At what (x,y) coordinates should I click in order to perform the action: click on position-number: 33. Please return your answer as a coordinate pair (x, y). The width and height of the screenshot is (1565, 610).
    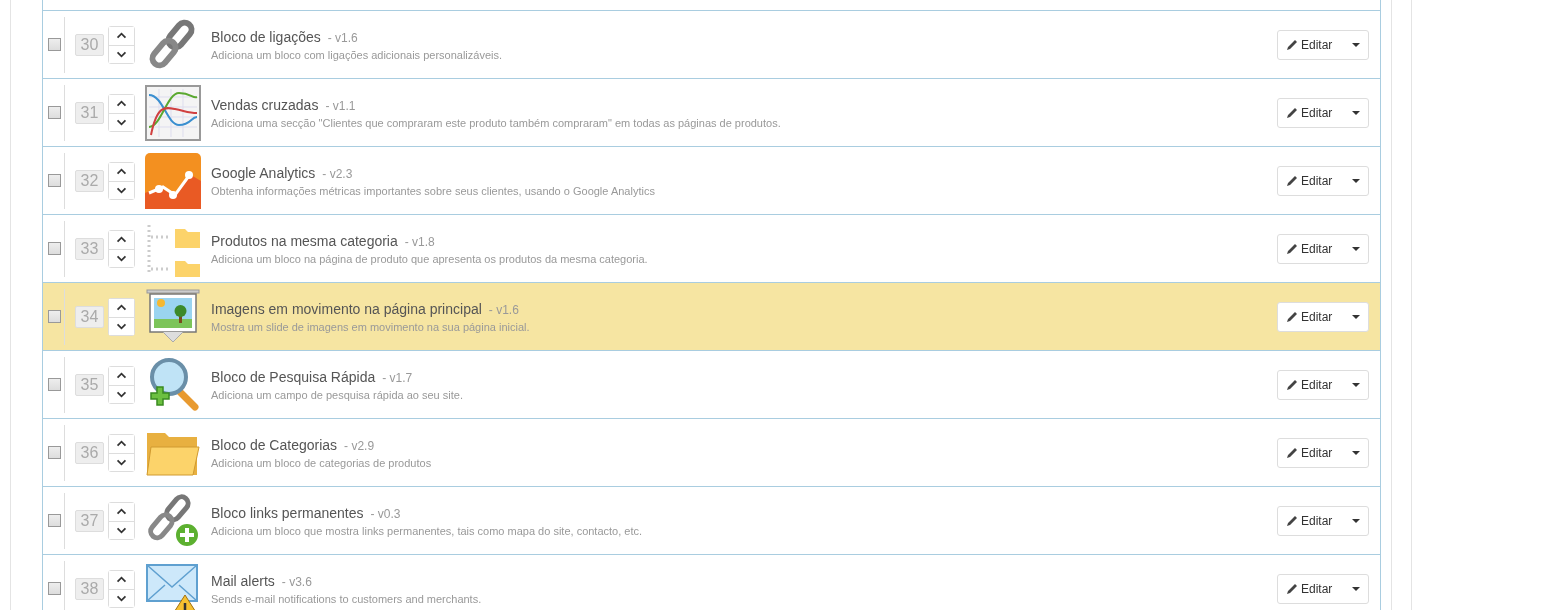
    Looking at the image, I should click on (89, 248).